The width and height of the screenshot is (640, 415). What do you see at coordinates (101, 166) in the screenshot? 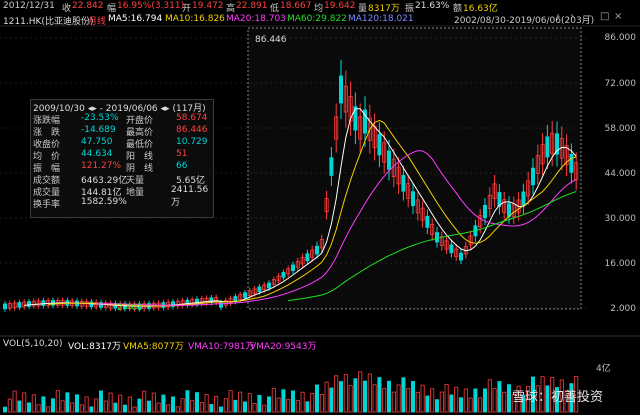
I see `stat-value: 121.27%` at bounding box center [101, 166].